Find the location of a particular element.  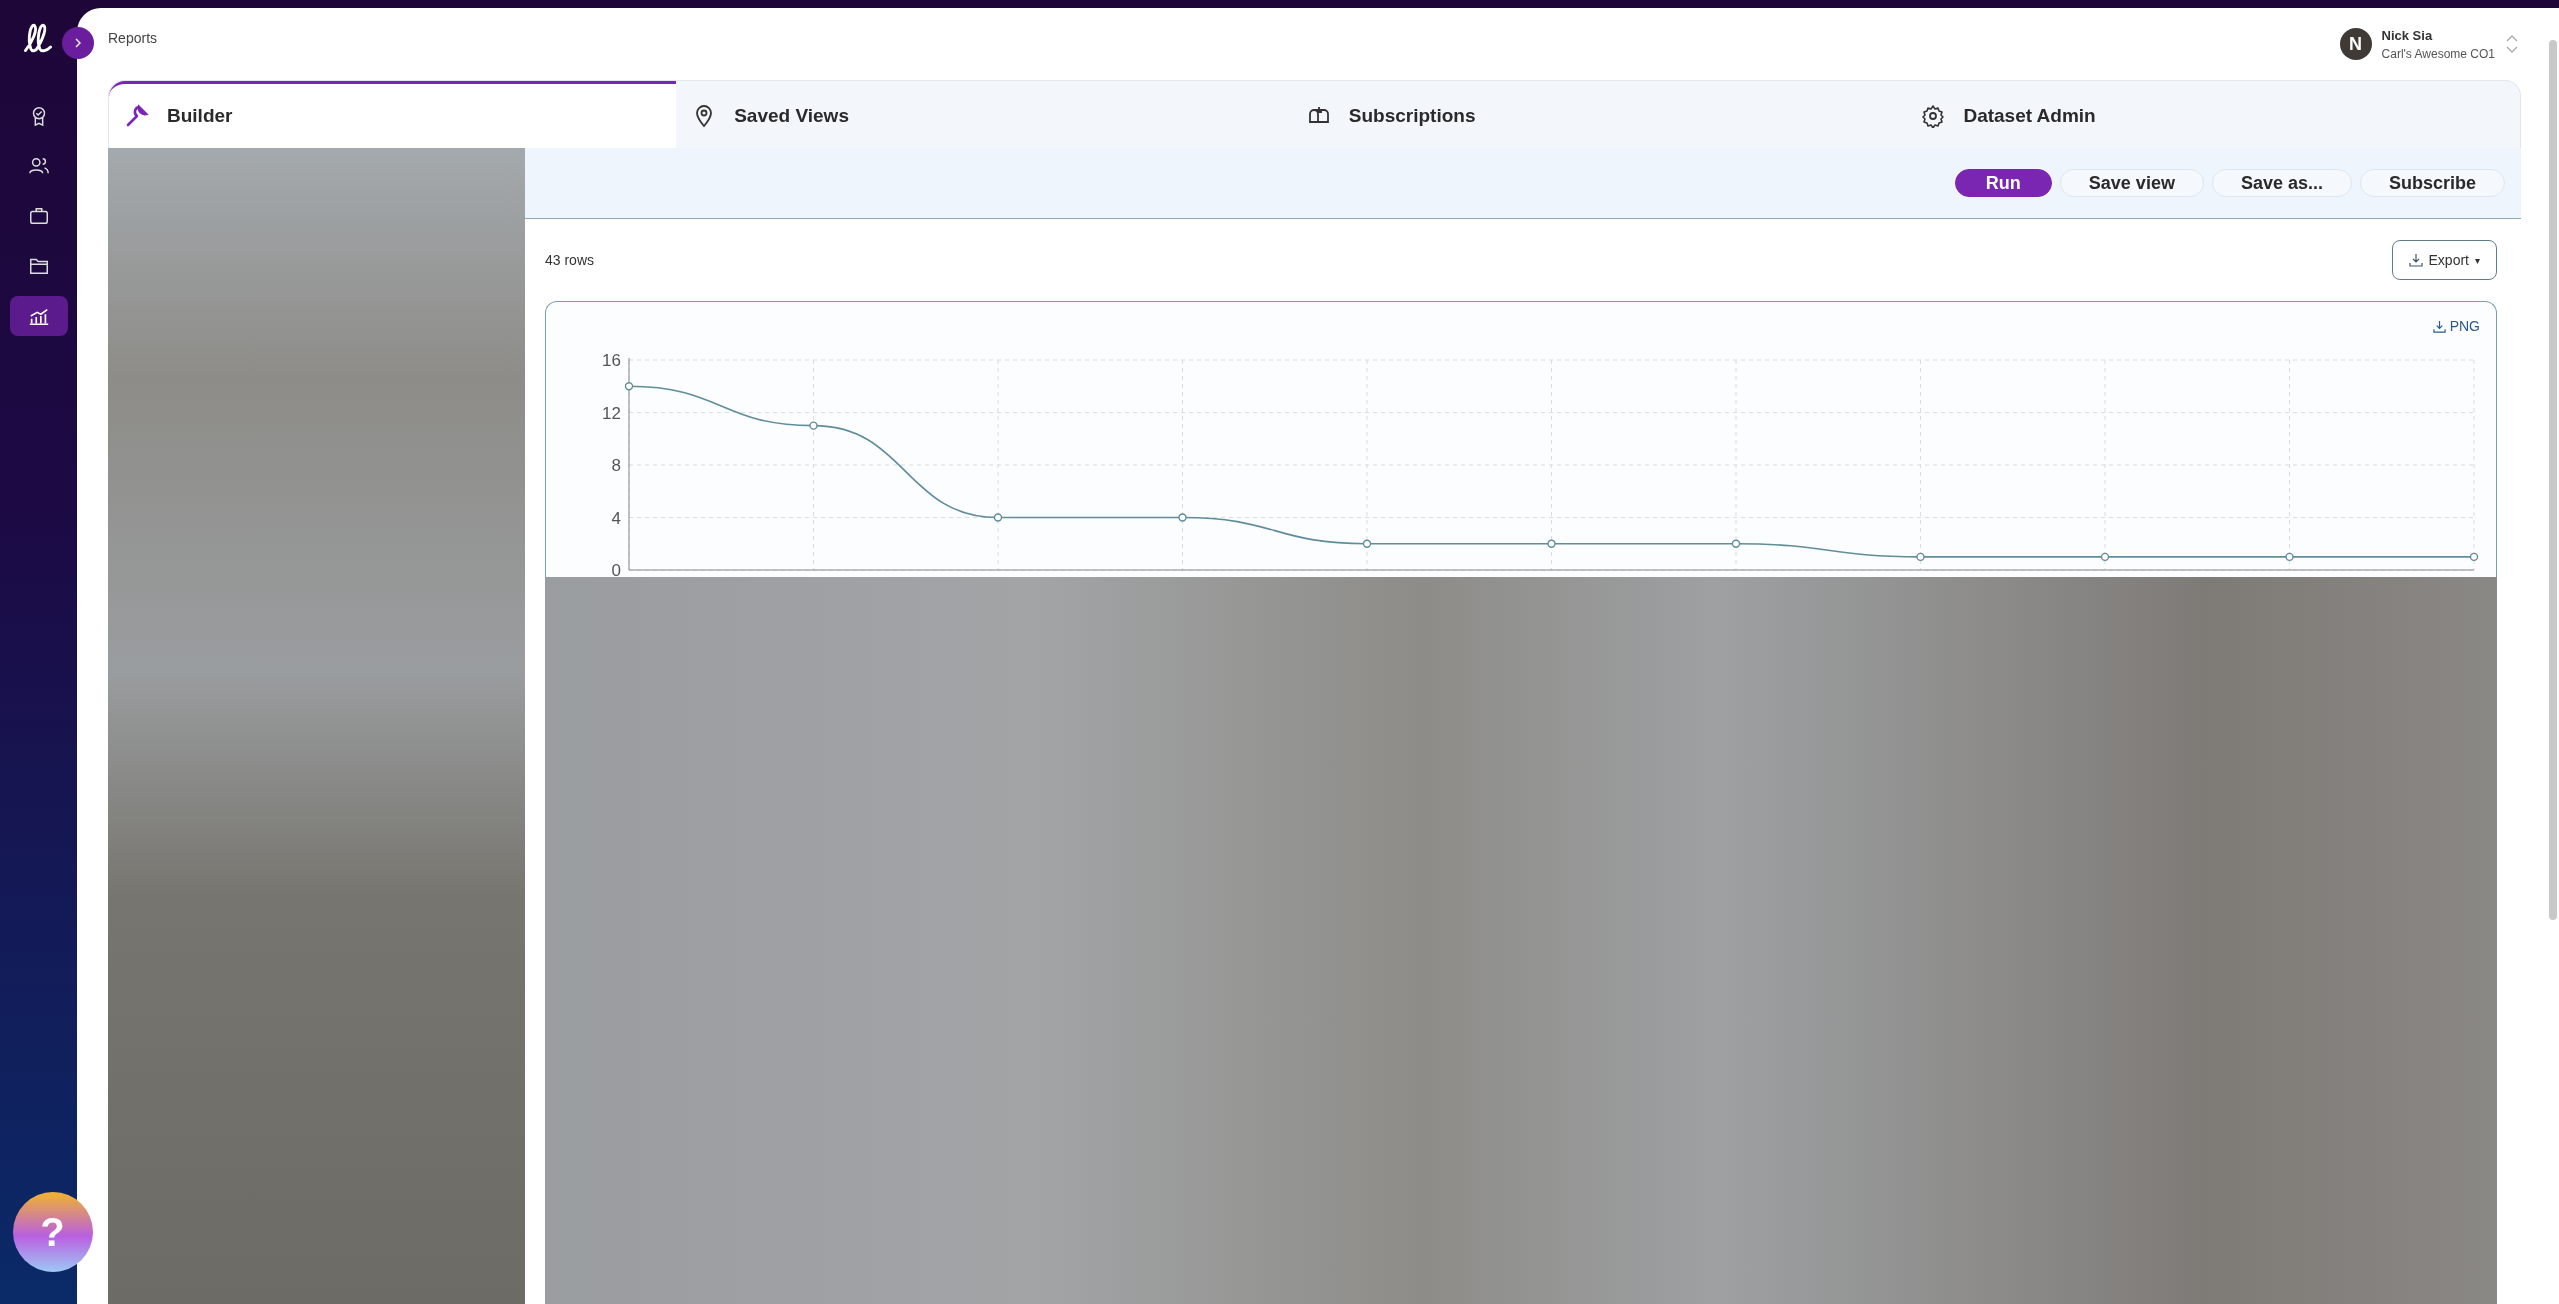

expand-button is located at coordinates (78, 43).